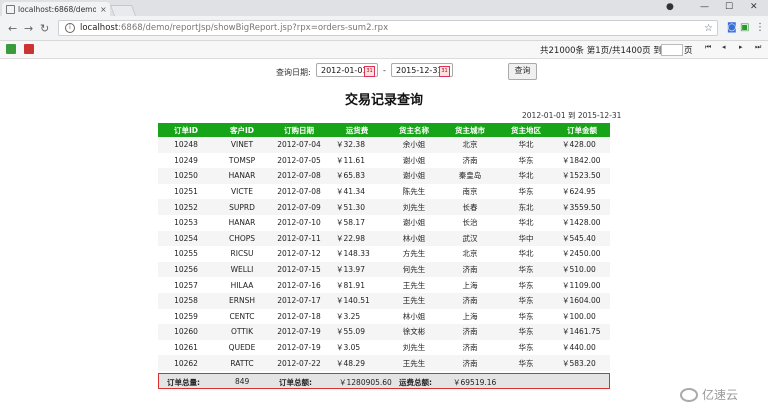 The image size is (768, 408). What do you see at coordinates (744, 27) in the screenshot?
I see `extension-icon: ▣` at bounding box center [744, 27].